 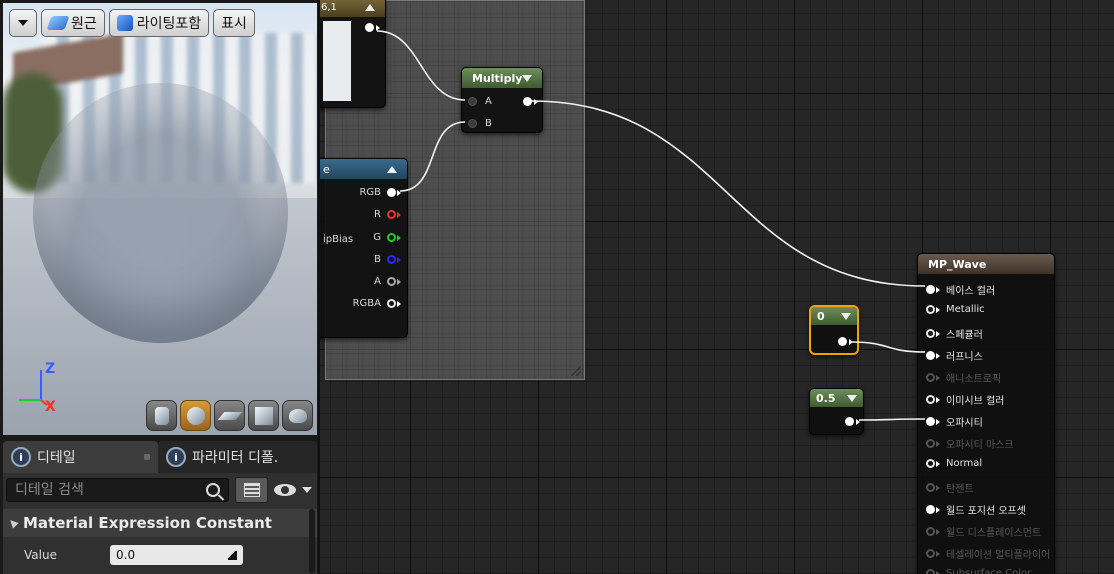 I want to click on output-rgba-row: RGBA, so click(x=377, y=303).